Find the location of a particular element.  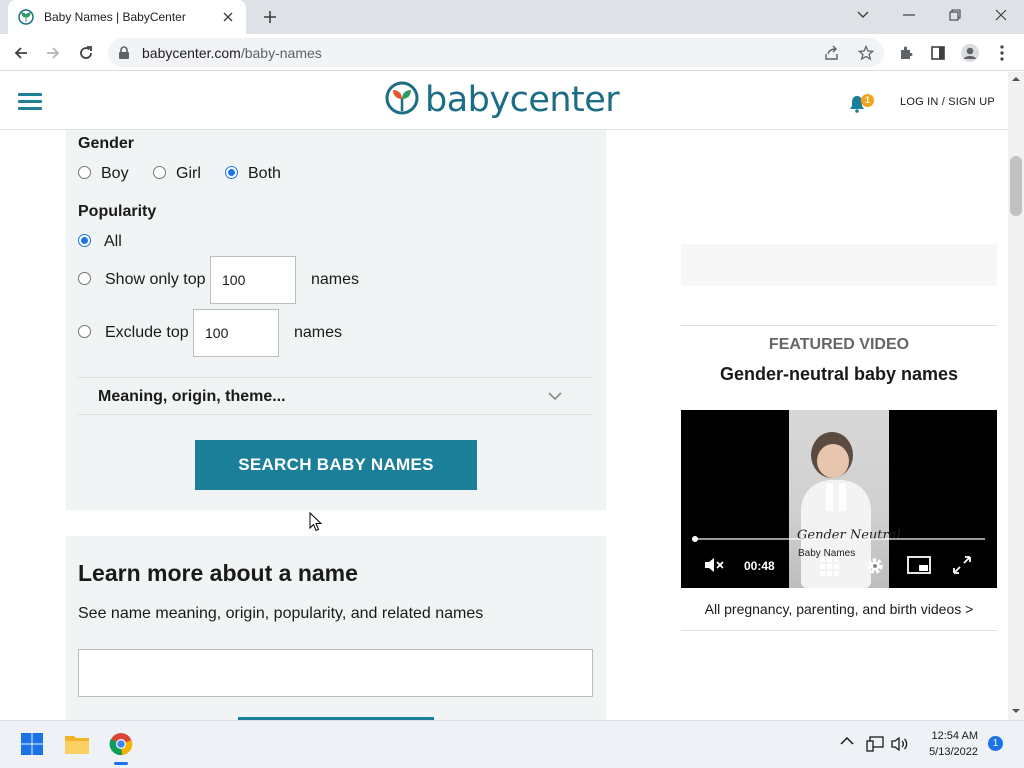

scroll-down-arrow-icon is located at coordinates (1016, 711).